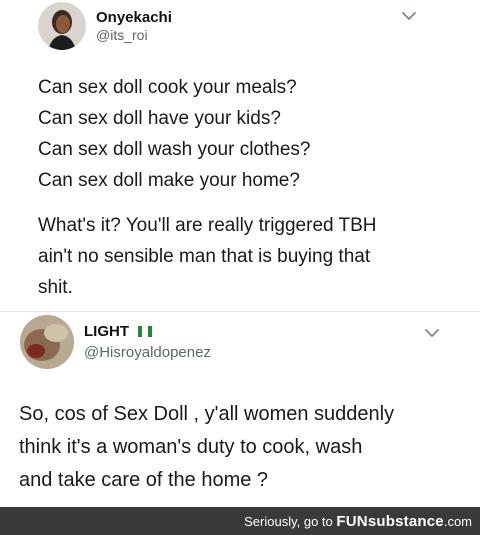  I want to click on tweet-line: think it's a woman's duty to cook, wash, so click(191, 447).